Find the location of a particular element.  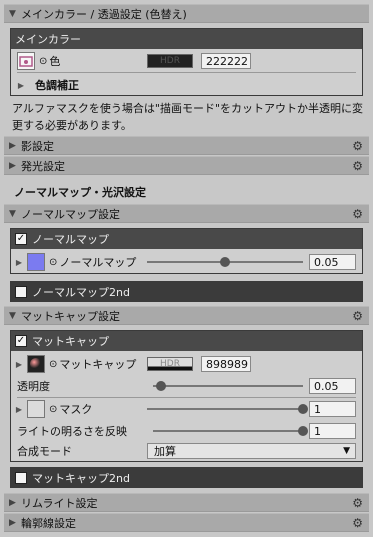

main-color-row: ⊙ 色 HDR ✎ 222222 is located at coordinates (186, 61).